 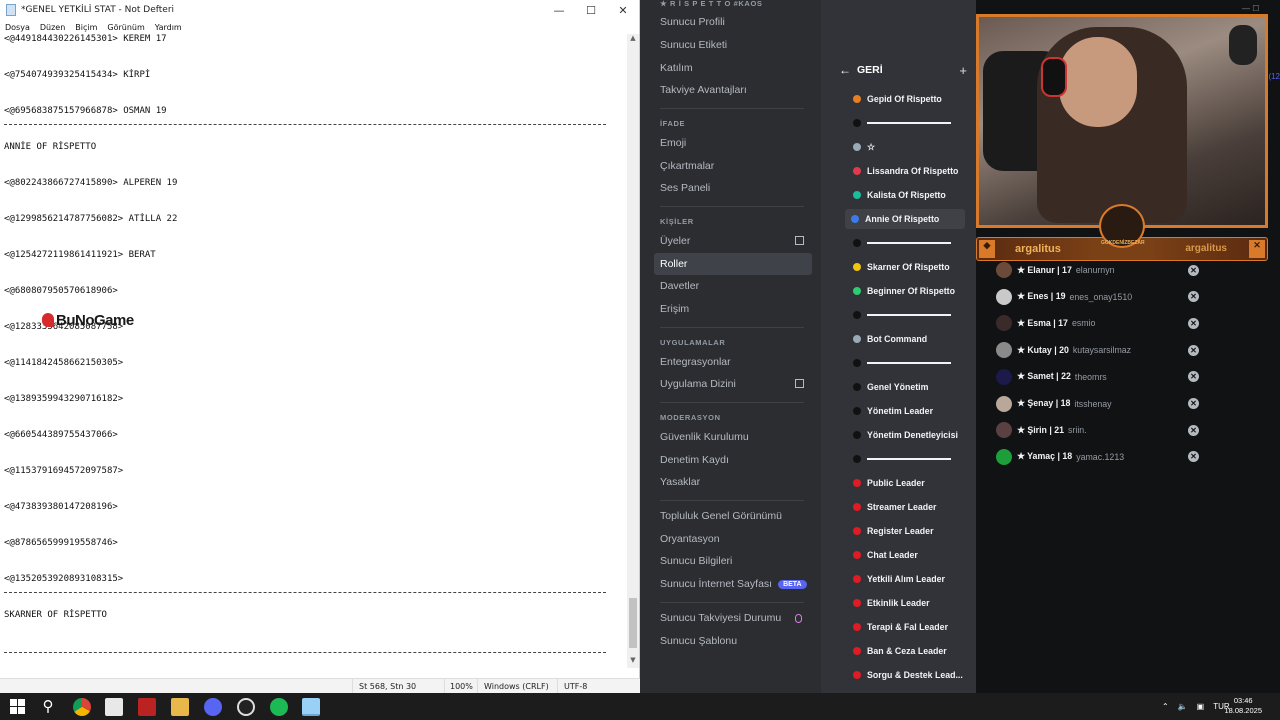 I want to click on menu-bicim: Biçim, so click(x=86, y=27).